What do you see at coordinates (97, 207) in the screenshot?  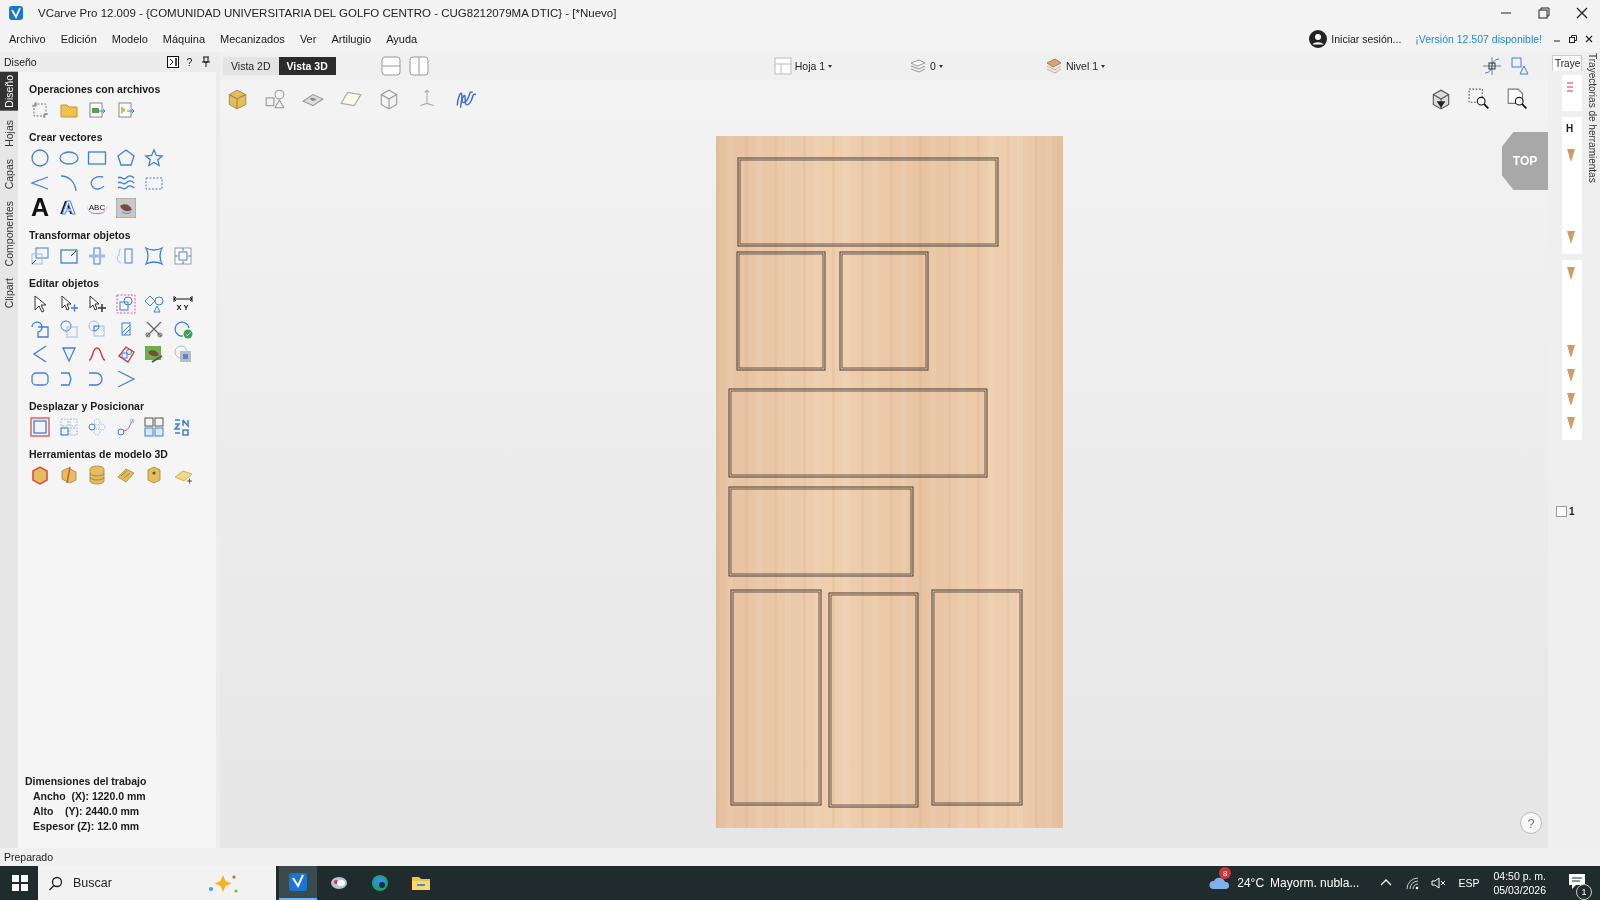 I see `text-tool-button: ABC` at bounding box center [97, 207].